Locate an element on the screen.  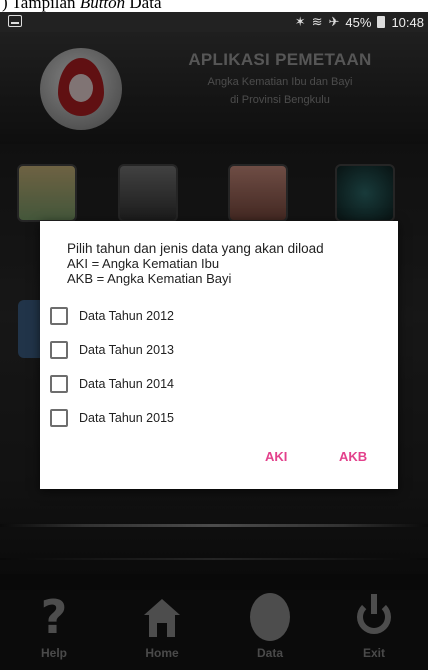
checkbox-label: Data Tahun 2014 is located at coordinates (126, 384).